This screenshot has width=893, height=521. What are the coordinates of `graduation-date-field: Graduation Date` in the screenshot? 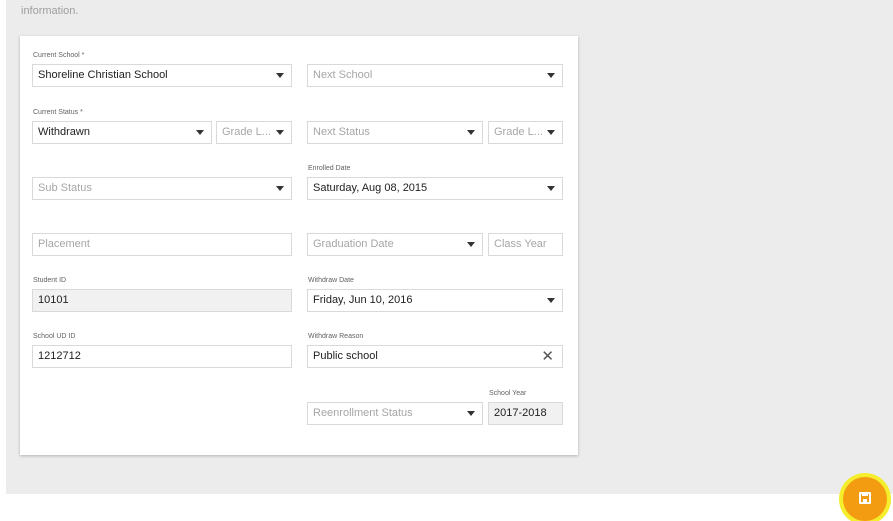 It's located at (395, 239).